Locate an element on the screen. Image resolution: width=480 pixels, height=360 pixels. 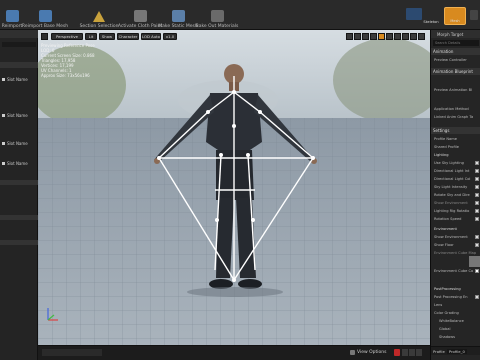
character-button: Character is located at coordinates (128, 36).